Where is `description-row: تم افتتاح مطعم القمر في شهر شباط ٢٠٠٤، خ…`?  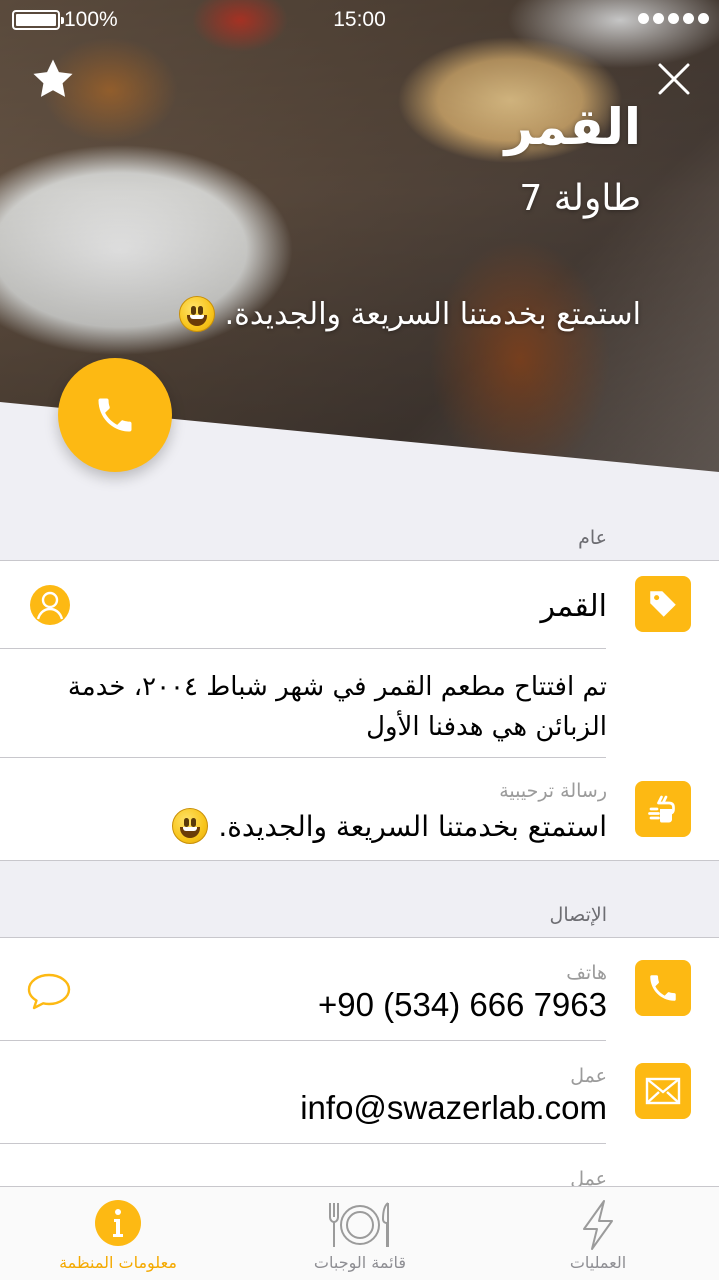 description-row: تم افتتاح مطعم القمر في شهر شباط ٢٠٠٤، خ… is located at coordinates (359, 703).